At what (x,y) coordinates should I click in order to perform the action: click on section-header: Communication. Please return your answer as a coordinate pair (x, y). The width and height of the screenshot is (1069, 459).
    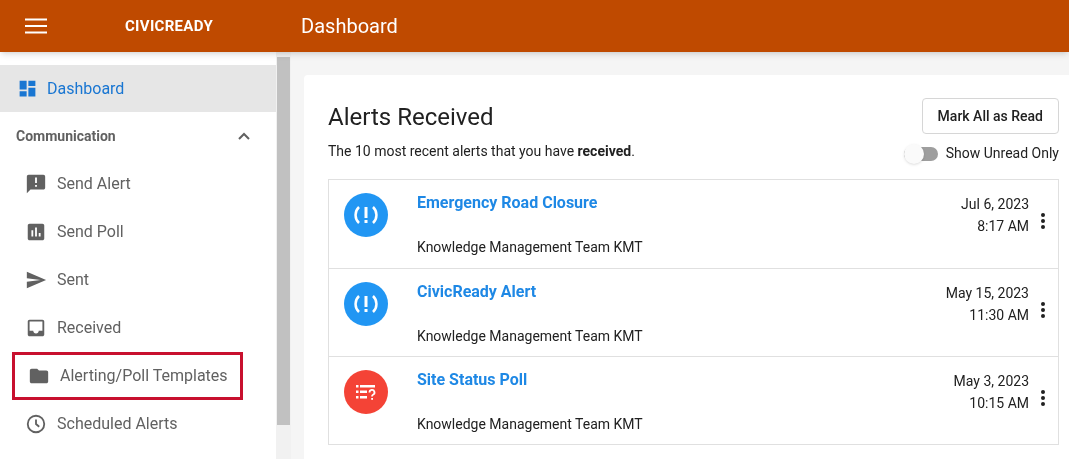
    Looking at the image, I should click on (138, 136).